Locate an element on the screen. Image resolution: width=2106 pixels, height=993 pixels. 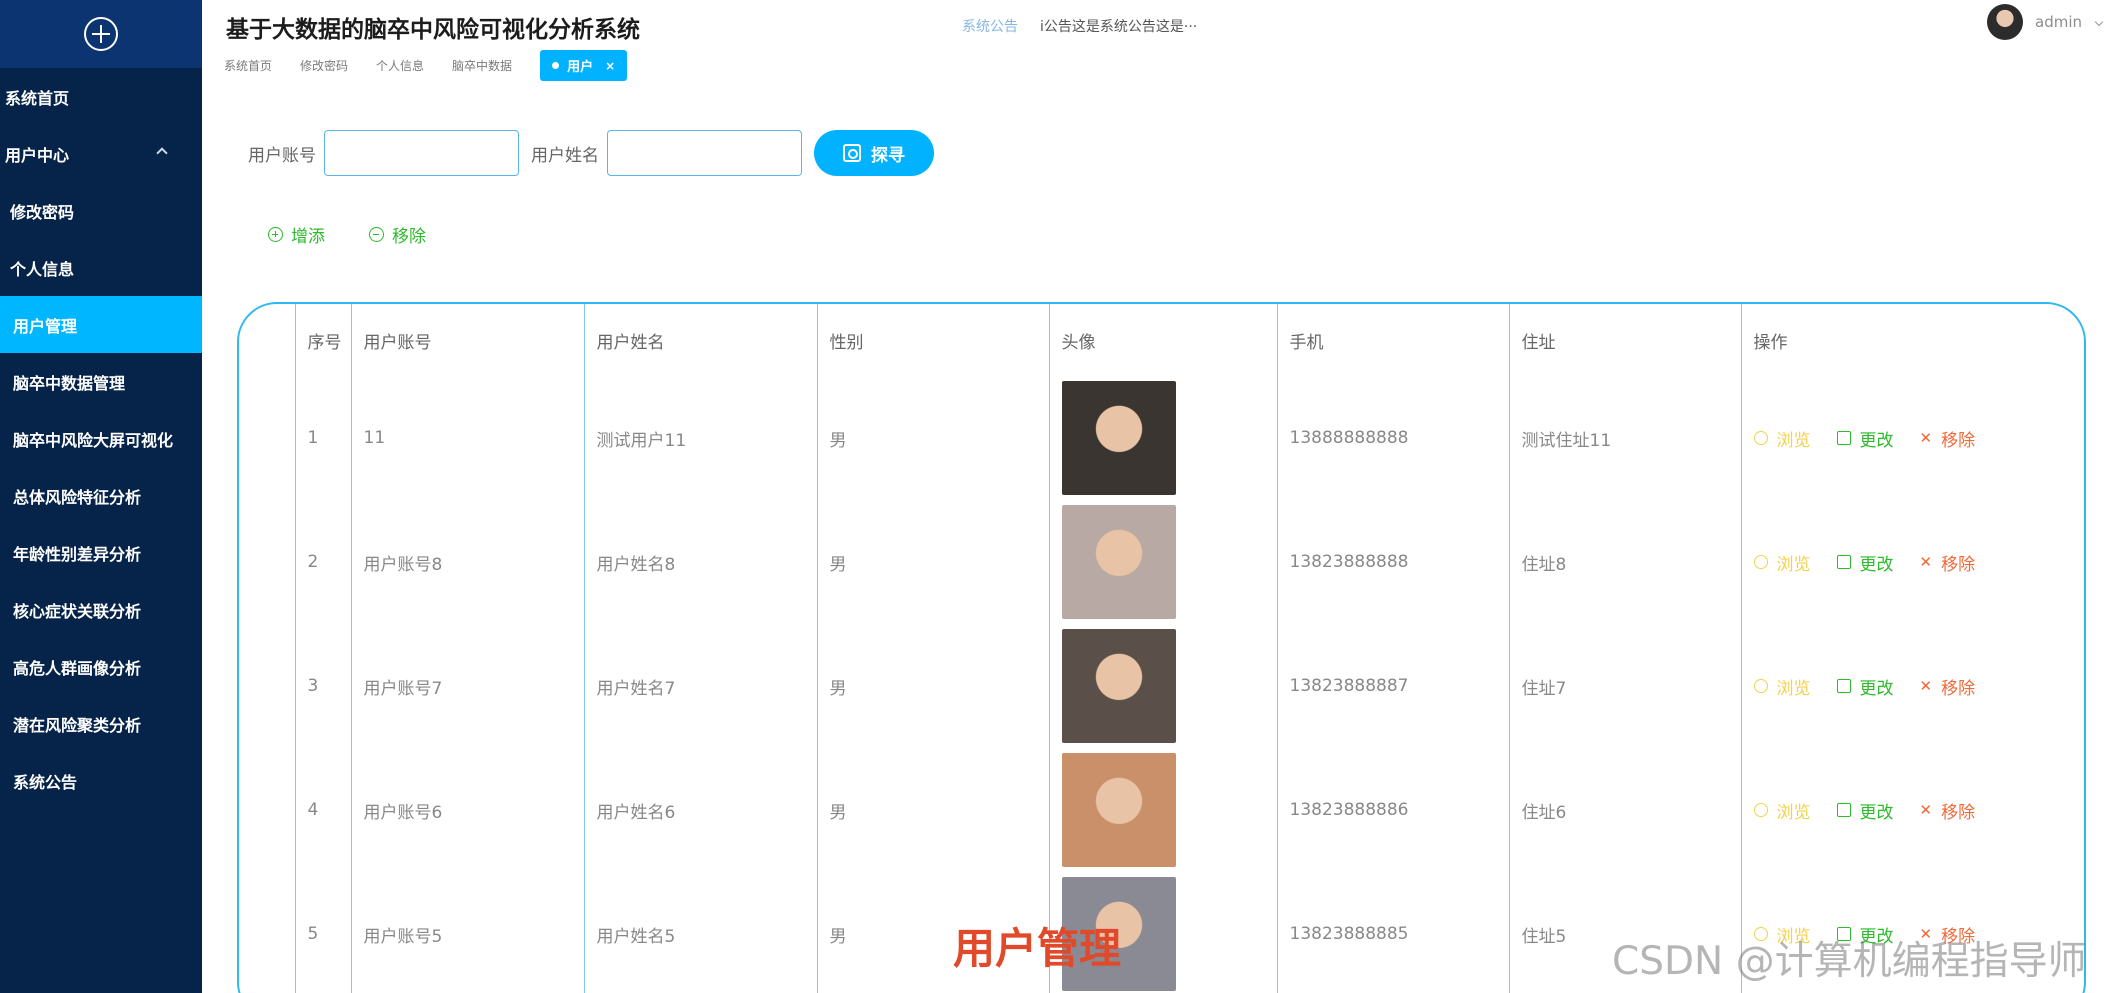
sidebar-item-profile: 个人信息 is located at coordinates (101, 267).